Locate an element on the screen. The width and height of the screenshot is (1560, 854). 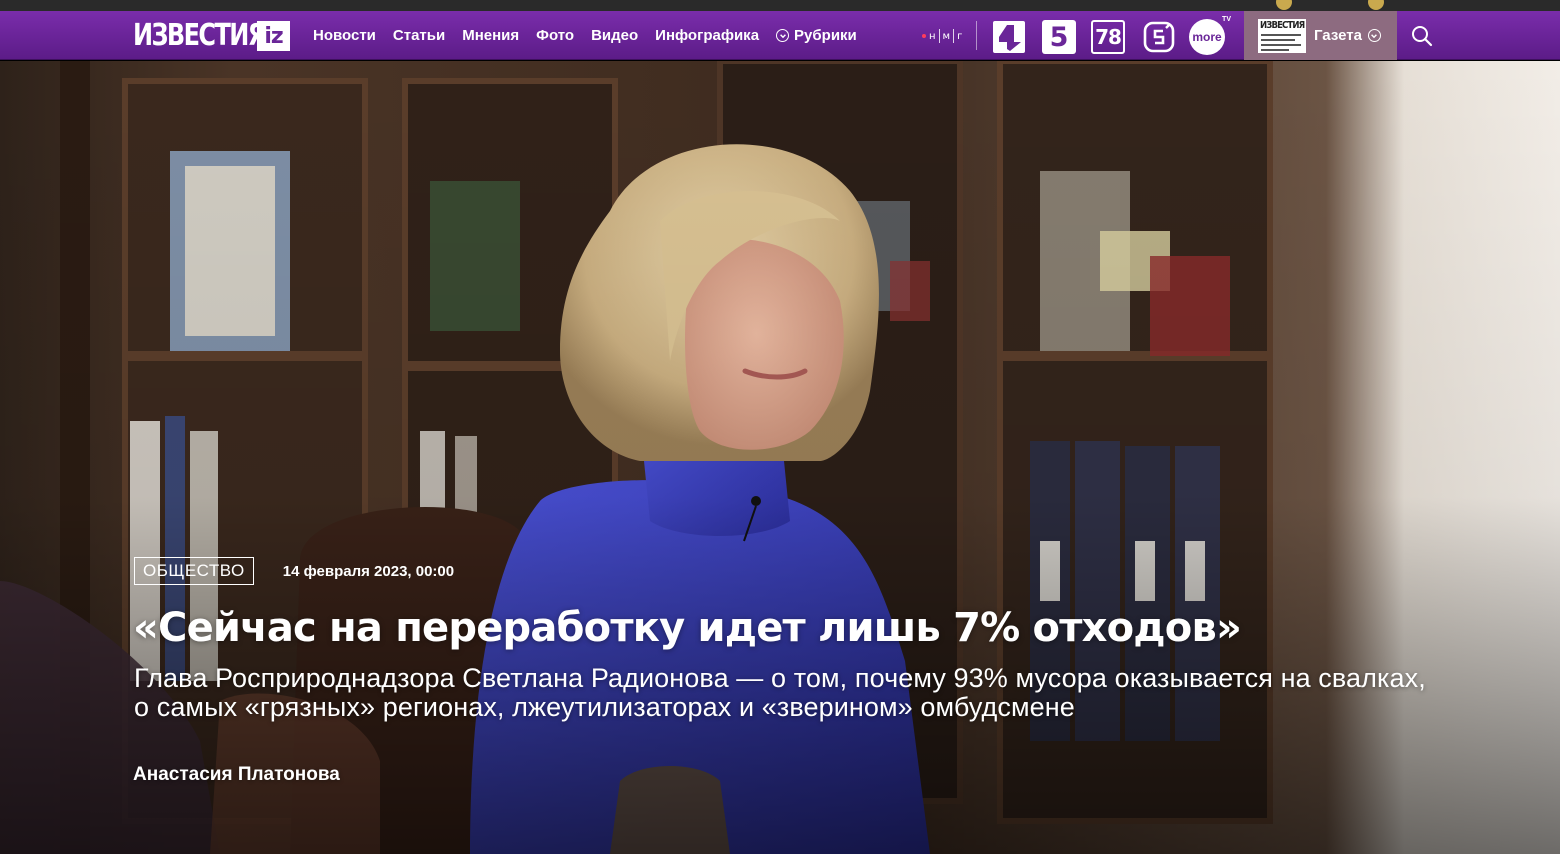
nav-video: Видео is located at coordinates (614, 35).